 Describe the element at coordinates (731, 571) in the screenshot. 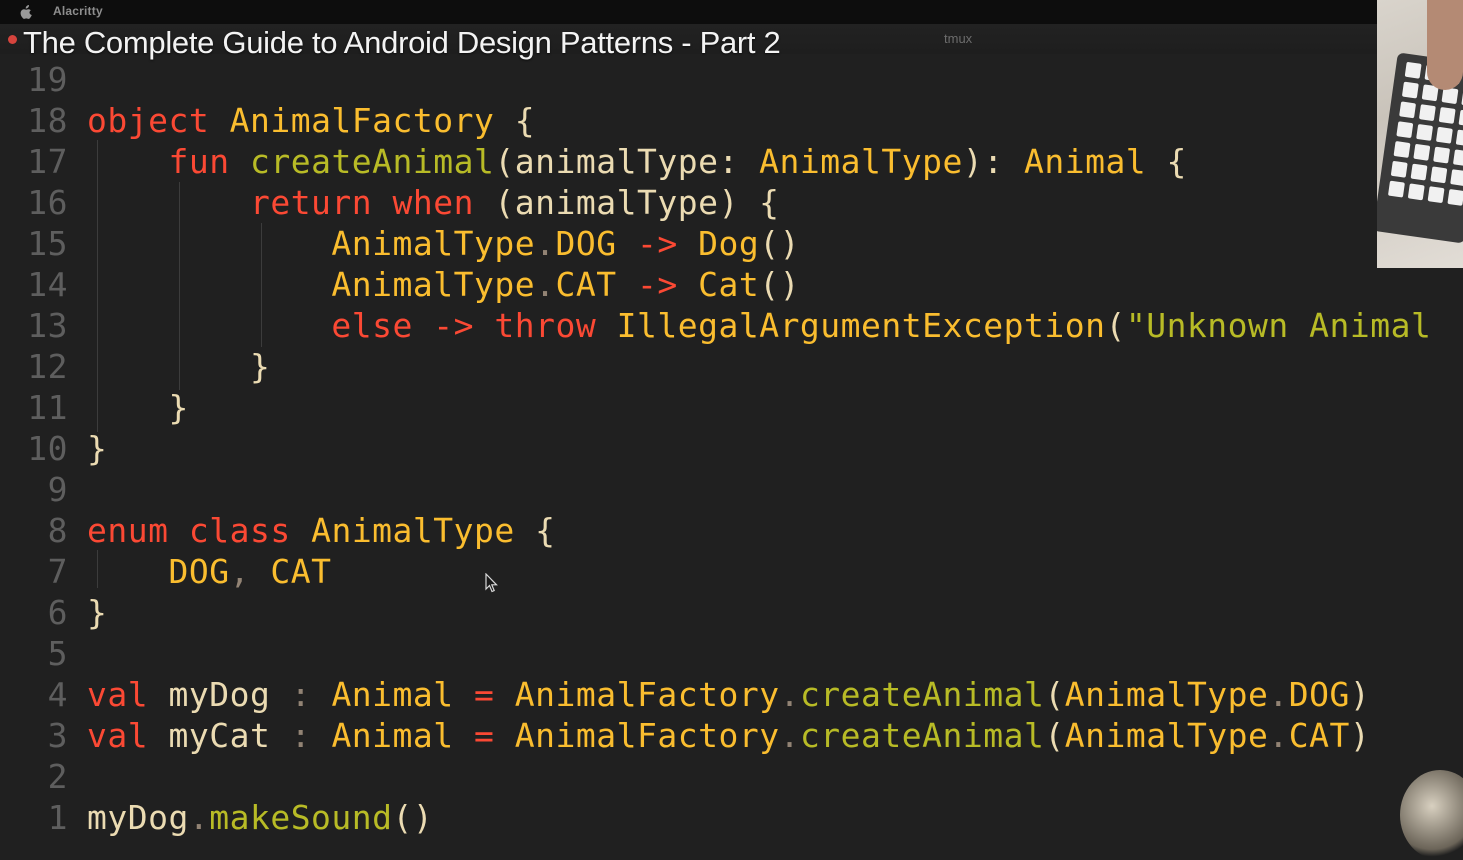

I see `code-line: 7 DOG, CAT` at that location.